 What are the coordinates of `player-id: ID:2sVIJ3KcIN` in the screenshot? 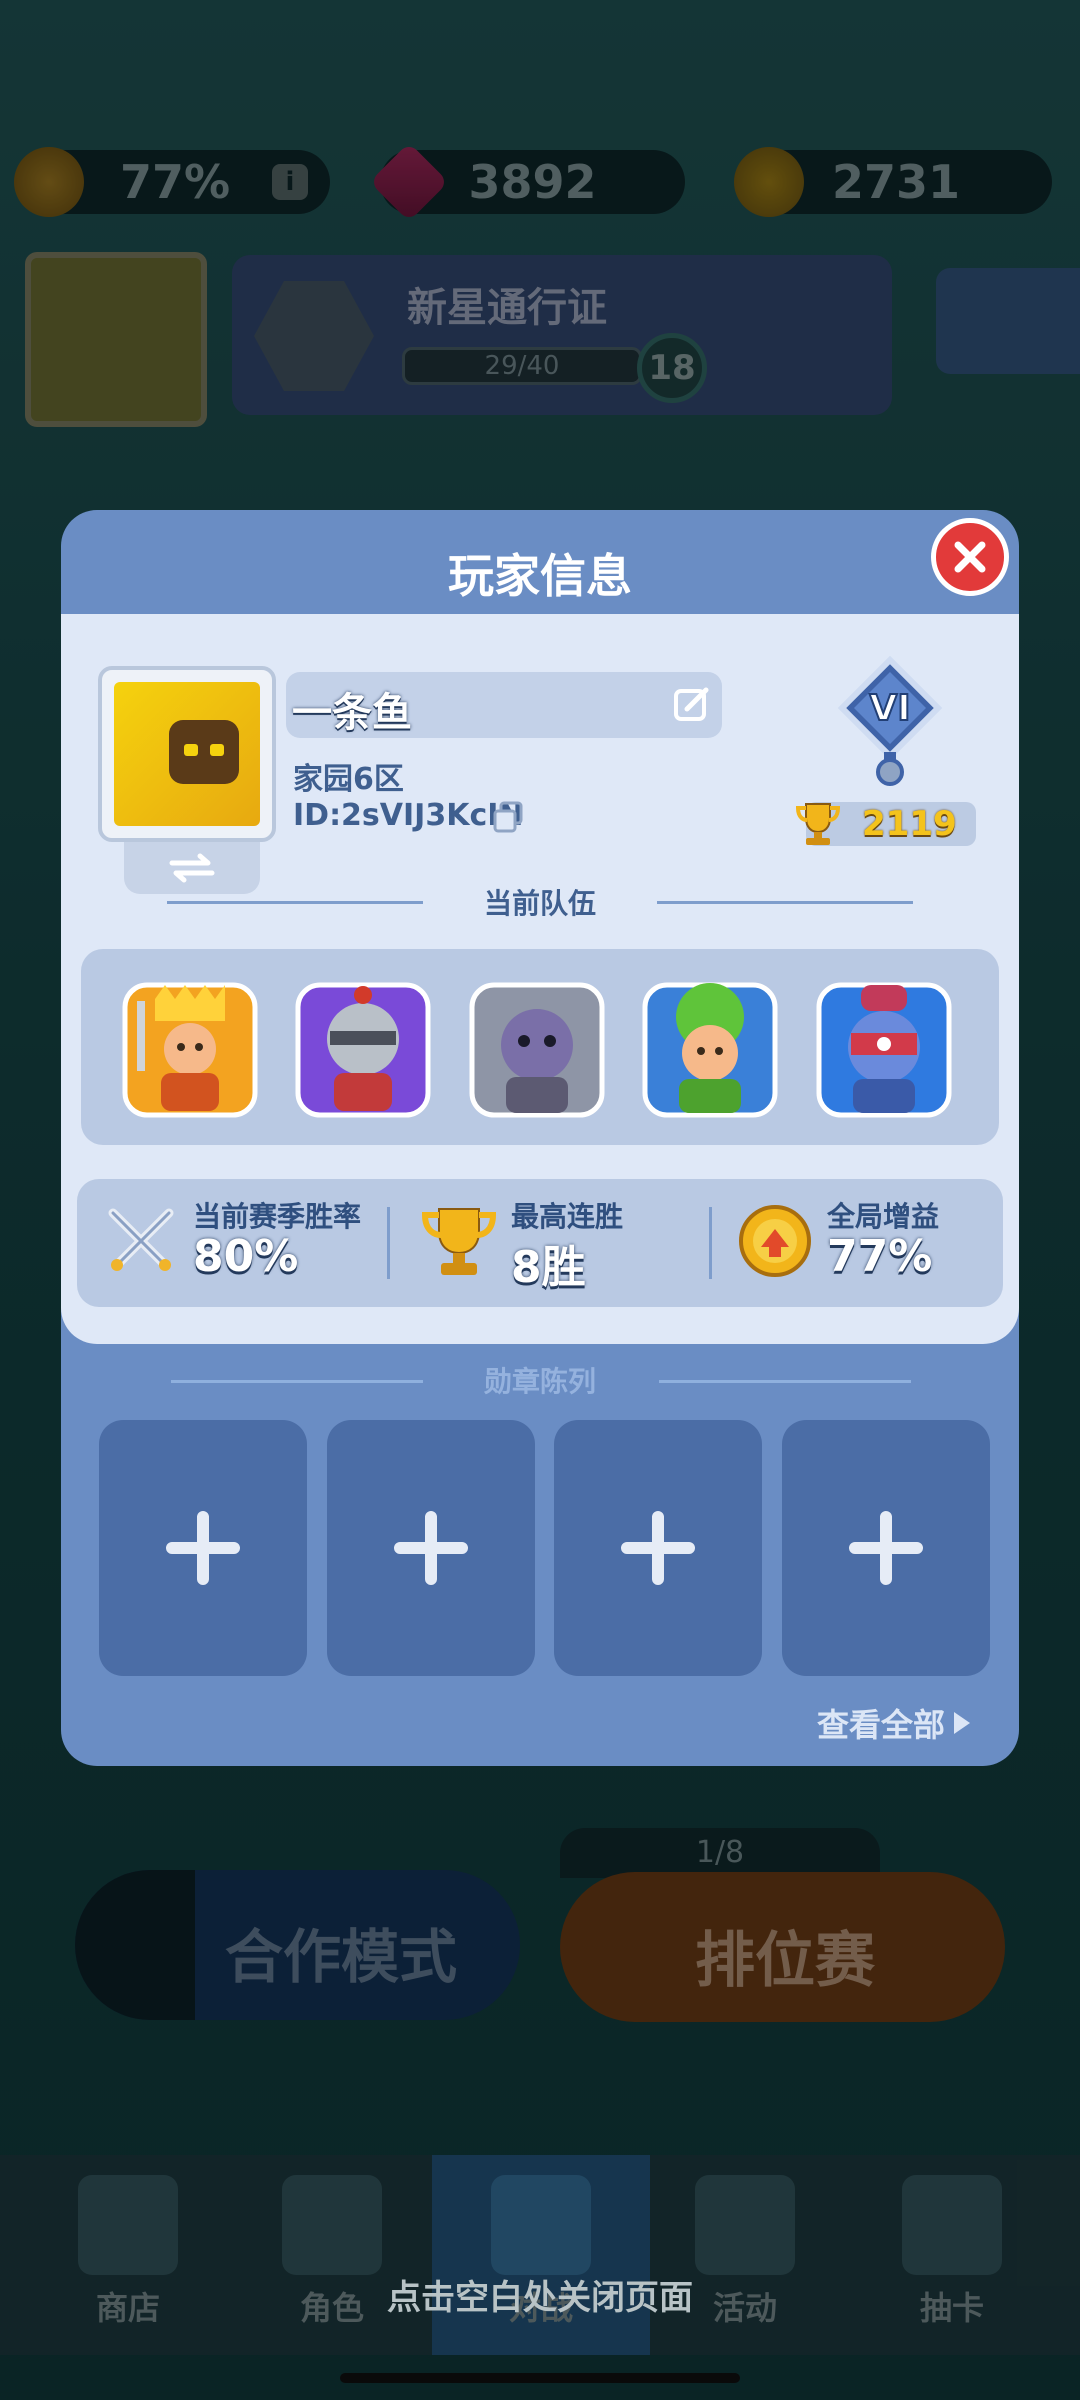 It's located at (408, 815).